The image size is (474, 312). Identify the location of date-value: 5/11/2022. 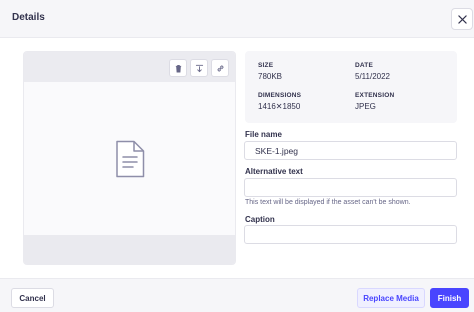
(372, 76).